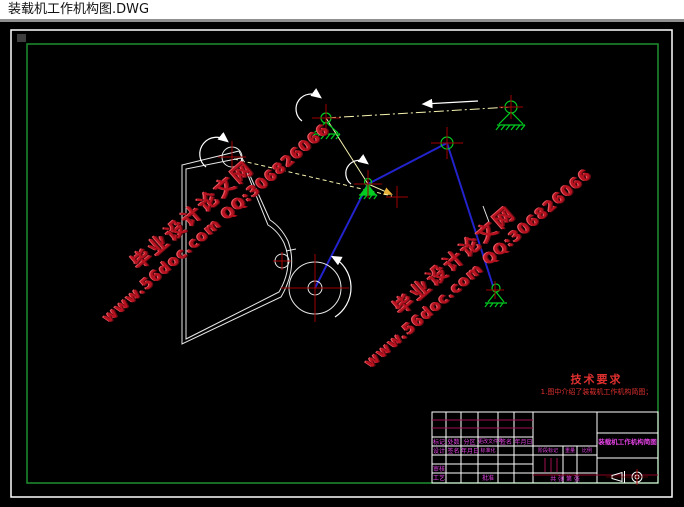 The image size is (684, 507). Describe the element at coordinates (438, 442) in the screenshot. I see `tb-rev-mark: 标记` at that location.